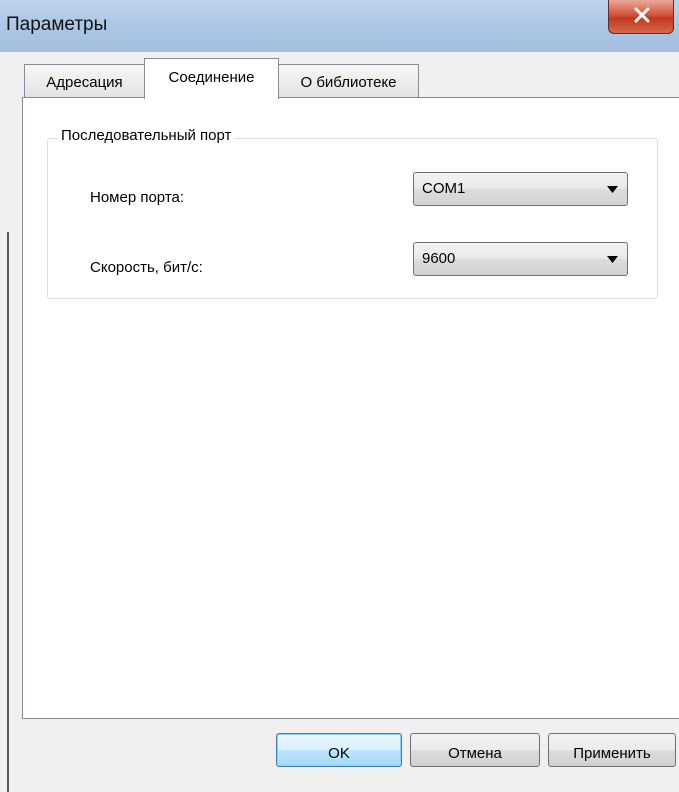 The image size is (679, 792). I want to click on port-number-value: COM1, so click(444, 188).